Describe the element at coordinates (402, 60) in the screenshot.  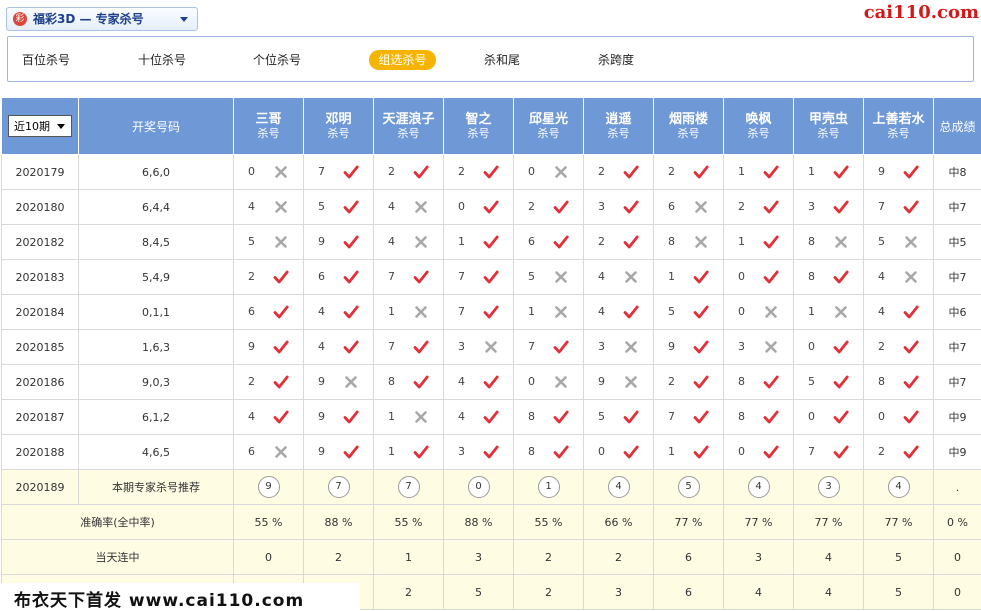
I see `tab-group-kill: 组选杀号` at that location.